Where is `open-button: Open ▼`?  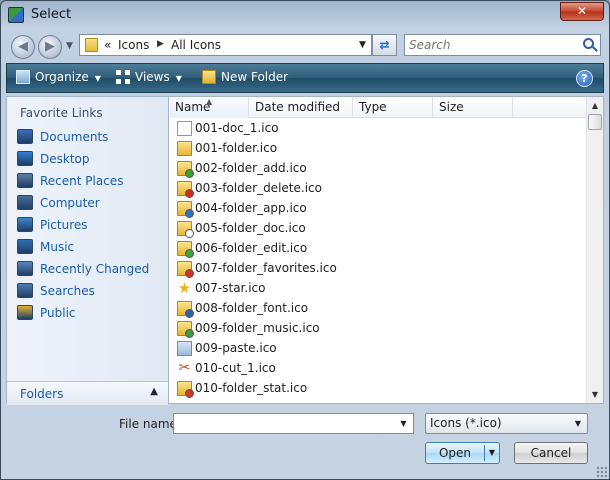
open-button: Open ▼ is located at coordinates (462, 453).